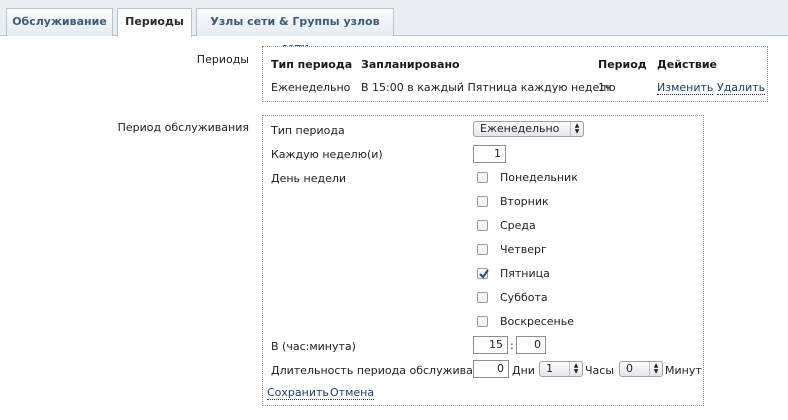 The height and width of the screenshot is (420, 788). I want to click on checkbox-saturday, so click(482, 297).